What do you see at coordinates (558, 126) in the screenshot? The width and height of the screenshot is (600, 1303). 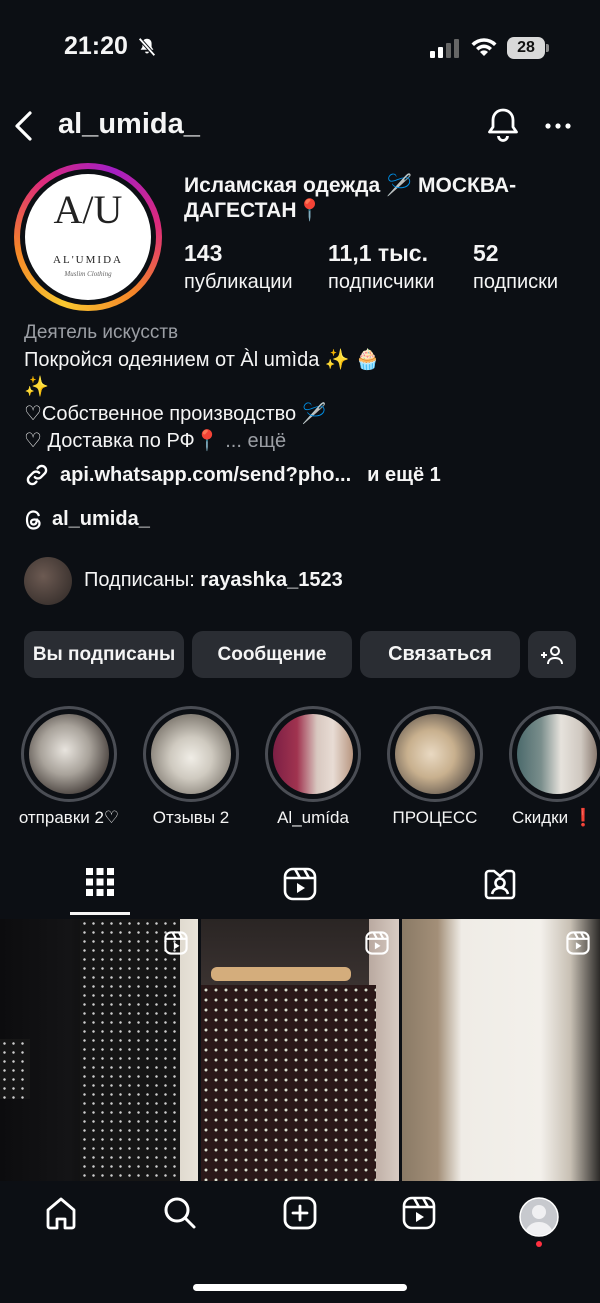 I see `more-options-icon` at bounding box center [558, 126].